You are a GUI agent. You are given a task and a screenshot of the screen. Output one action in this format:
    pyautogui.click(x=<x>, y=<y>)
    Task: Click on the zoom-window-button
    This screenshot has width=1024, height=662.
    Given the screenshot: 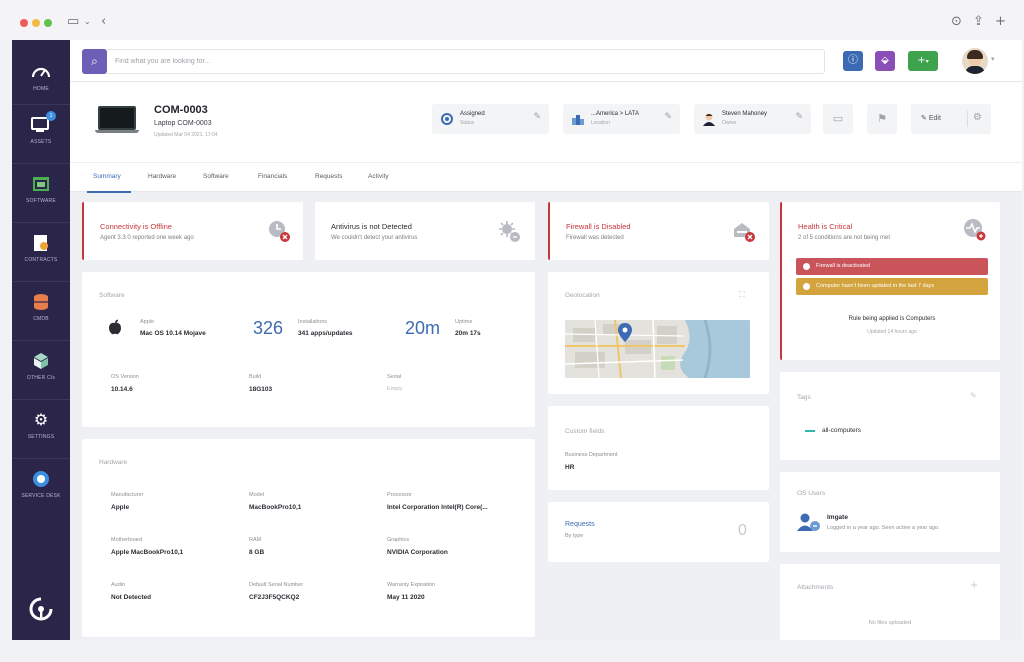 What is the action you would take?
    pyautogui.click(x=48, y=23)
    